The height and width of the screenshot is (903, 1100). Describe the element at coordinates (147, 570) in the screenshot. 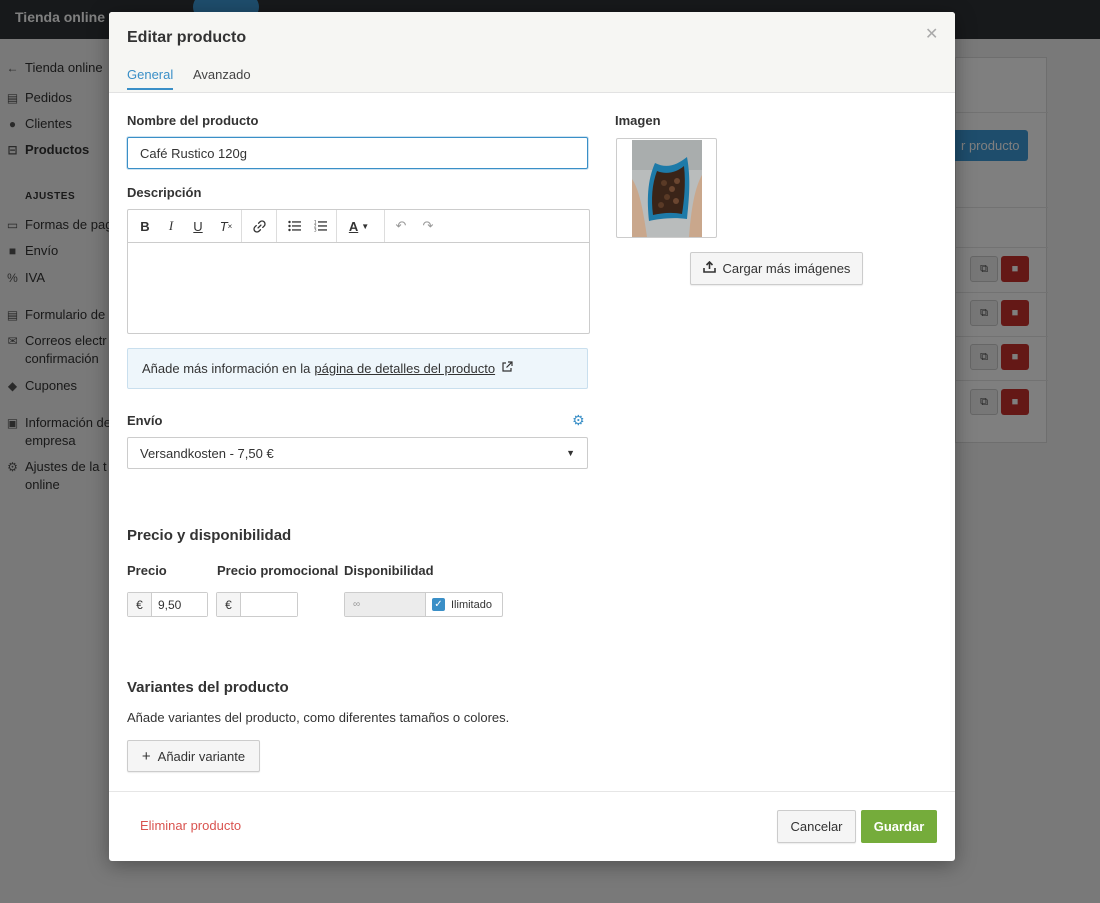

I see `price-label: Precio` at that location.